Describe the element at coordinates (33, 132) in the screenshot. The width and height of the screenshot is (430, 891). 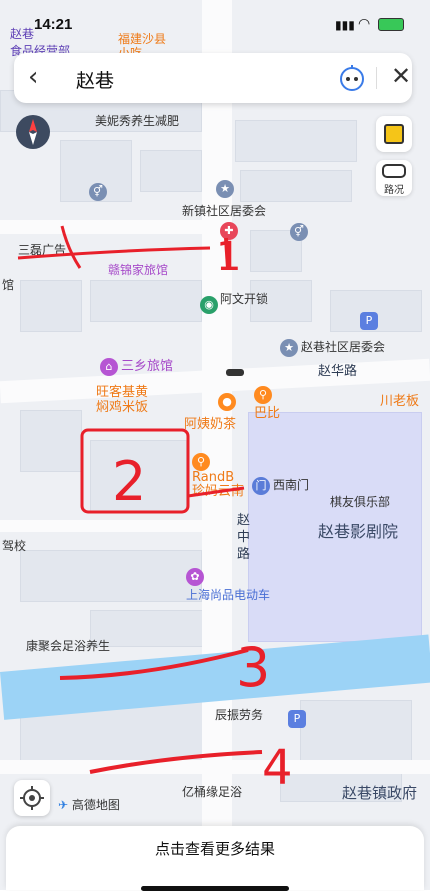
I see `compass-icon` at that location.